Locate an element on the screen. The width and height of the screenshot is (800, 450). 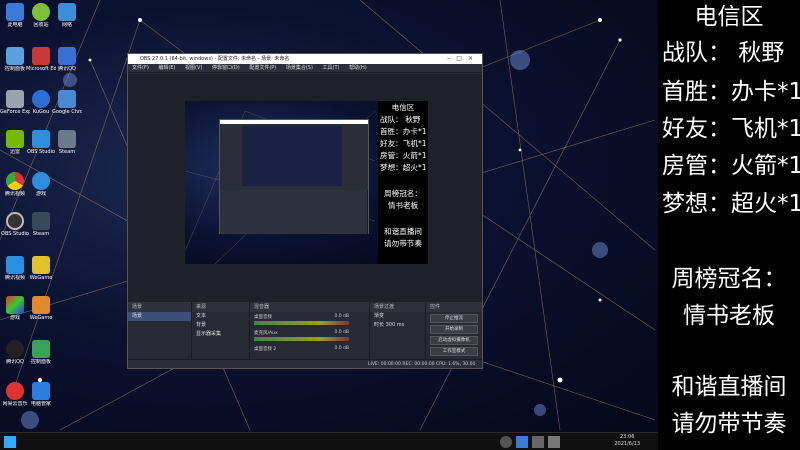
desktop-icon-app-b: WeGame is located at coordinates (41, 308).